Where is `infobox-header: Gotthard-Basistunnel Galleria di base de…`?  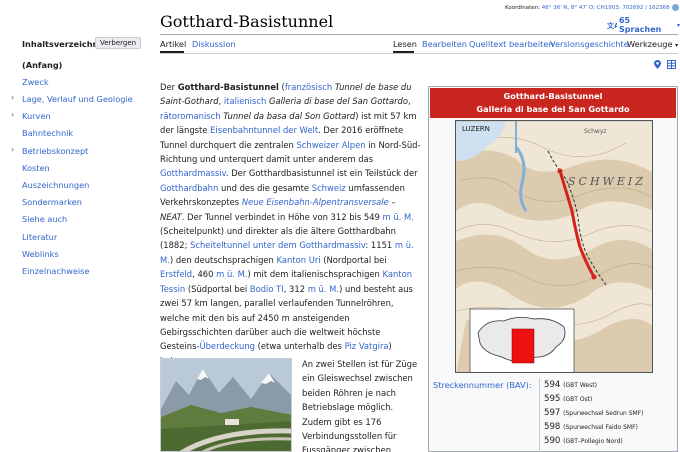 infobox-header: Gotthard-Basistunnel Galleria di base de… is located at coordinates (553, 103).